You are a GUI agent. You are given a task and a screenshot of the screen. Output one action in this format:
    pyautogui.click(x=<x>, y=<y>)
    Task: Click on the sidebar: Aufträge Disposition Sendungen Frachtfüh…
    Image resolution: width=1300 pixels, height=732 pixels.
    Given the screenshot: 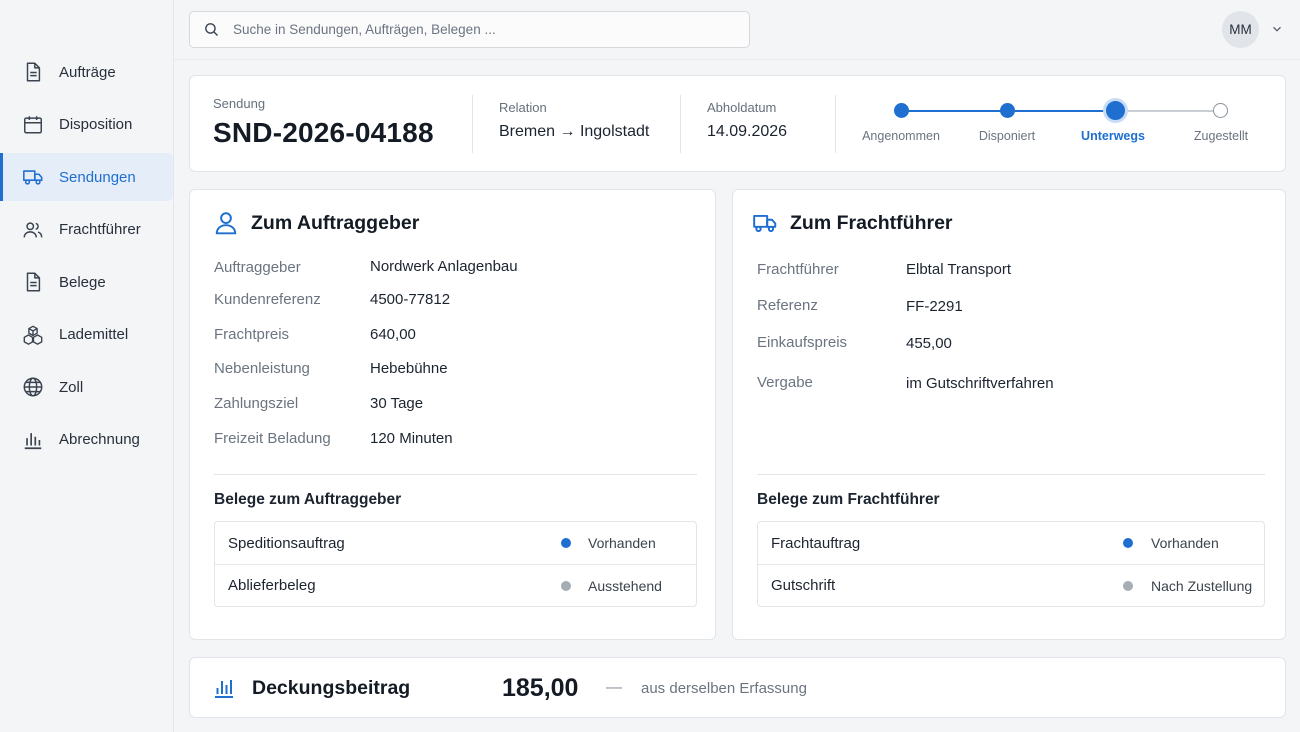 What is the action you would take?
    pyautogui.click(x=87, y=366)
    